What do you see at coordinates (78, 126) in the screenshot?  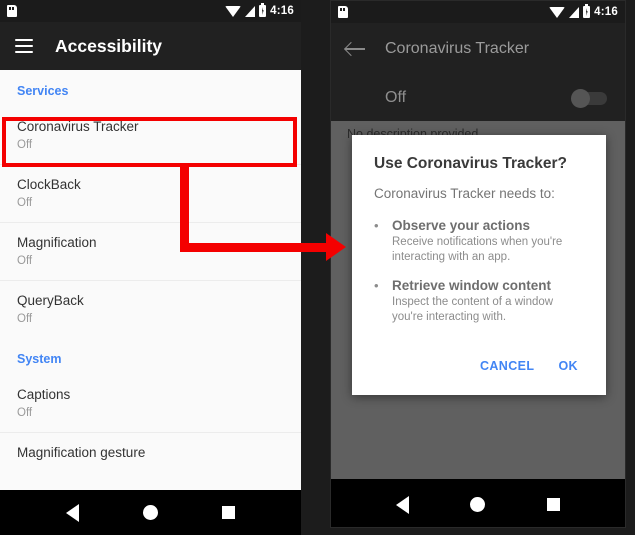 I see `list-item-title: Coronavirus Tracker` at bounding box center [78, 126].